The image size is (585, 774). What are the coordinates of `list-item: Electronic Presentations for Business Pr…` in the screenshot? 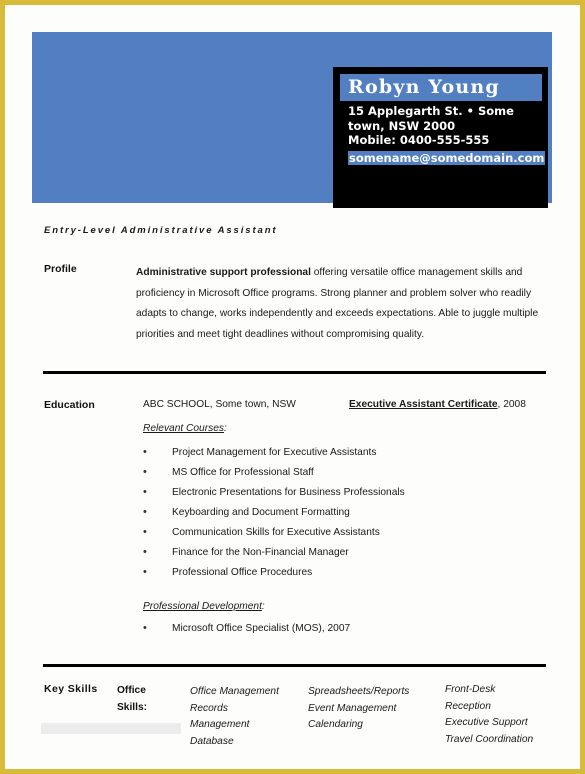 It's located at (274, 492).